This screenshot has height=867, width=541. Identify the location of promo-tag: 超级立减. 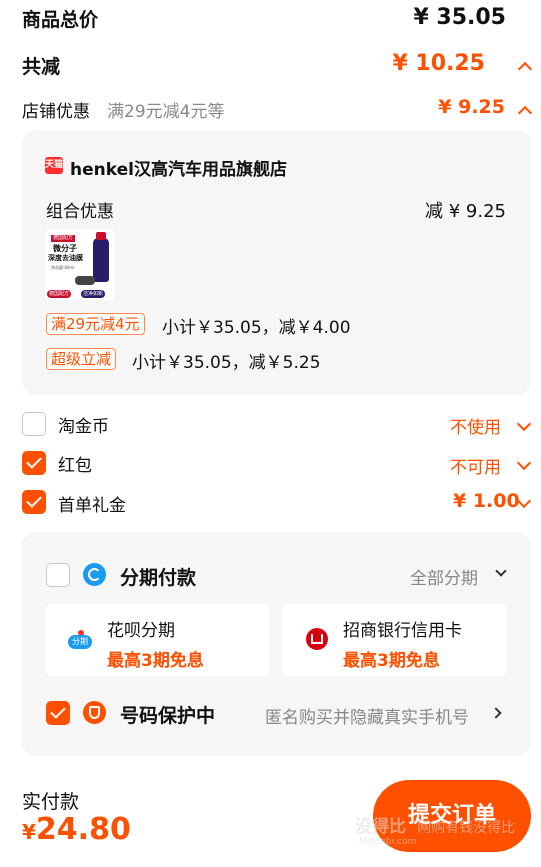
(81, 359).